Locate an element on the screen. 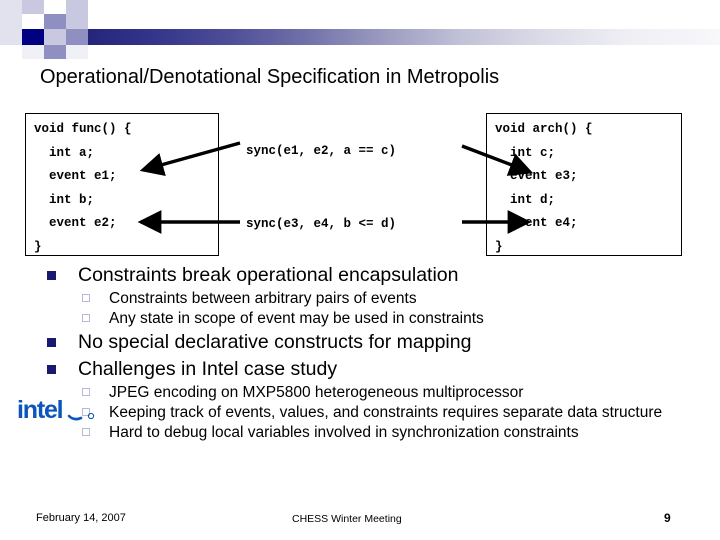 This screenshot has height=540, width=720. slide-decoration-header is located at coordinates (360, 29).